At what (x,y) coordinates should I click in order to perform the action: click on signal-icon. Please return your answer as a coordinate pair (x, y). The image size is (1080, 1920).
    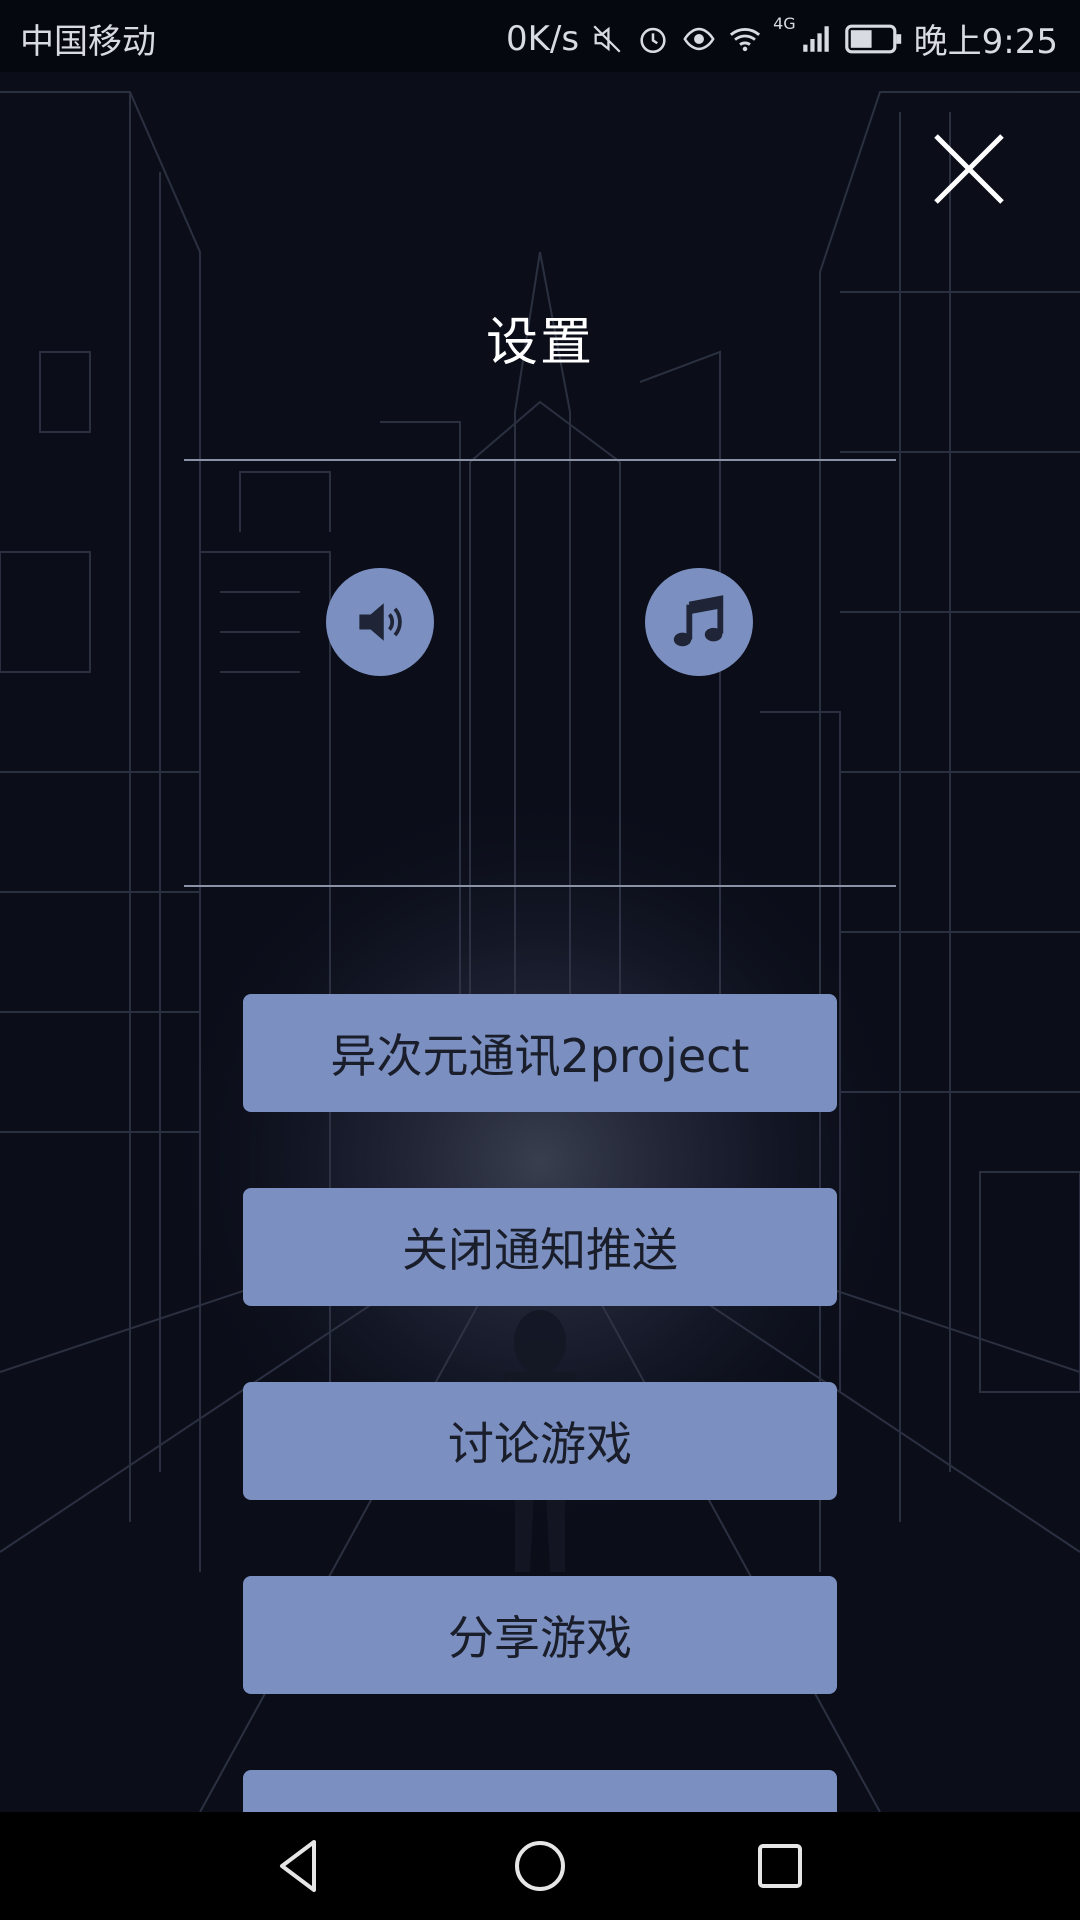
    Looking at the image, I should click on (816, 39).